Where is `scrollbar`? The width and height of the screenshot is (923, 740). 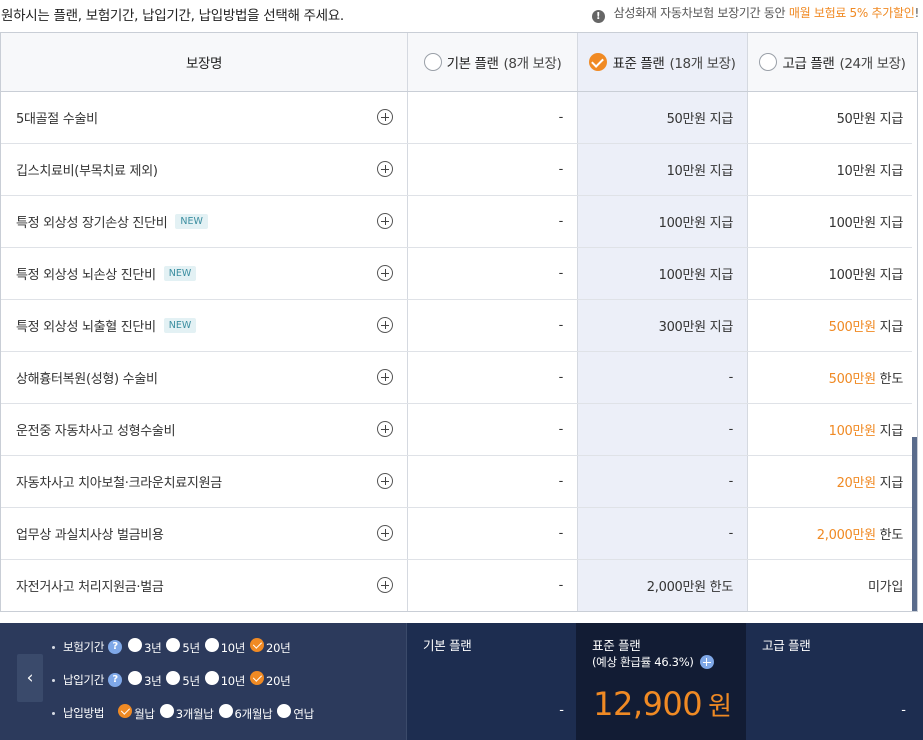 scrollbar is located at coordinates (914, 351).